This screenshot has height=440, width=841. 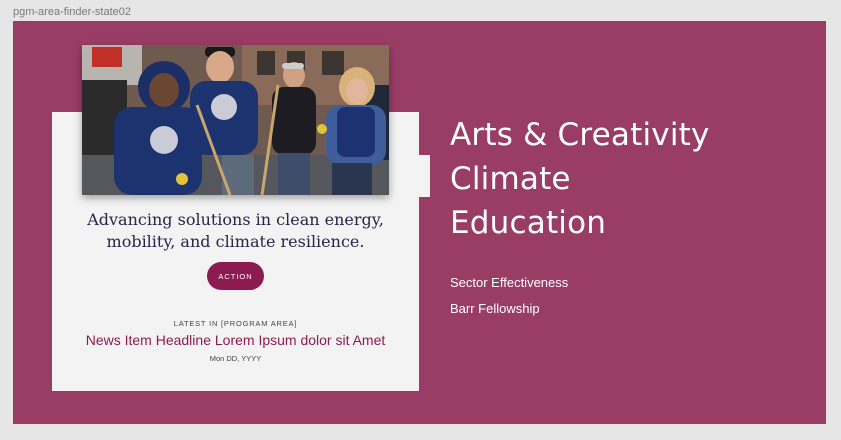 I want to click on latest-in-label: LATEST IN [PROGRAM AREA], so click(x=235, y=323).